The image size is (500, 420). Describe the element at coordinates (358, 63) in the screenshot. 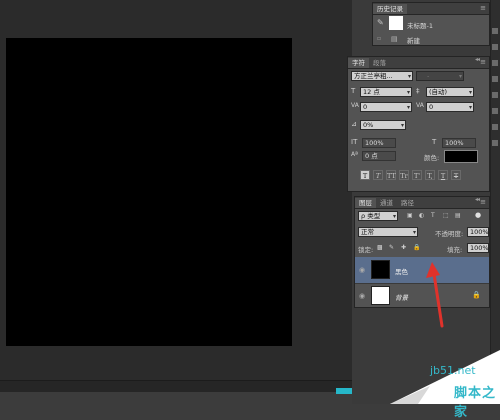

I see `tab-character: 字符` at that location.